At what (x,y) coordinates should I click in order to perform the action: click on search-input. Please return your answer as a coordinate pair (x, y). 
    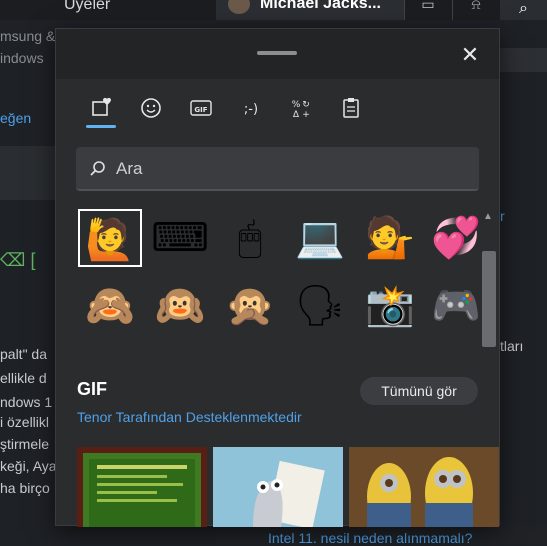
    Looking at the image, I should click on (286, 169).